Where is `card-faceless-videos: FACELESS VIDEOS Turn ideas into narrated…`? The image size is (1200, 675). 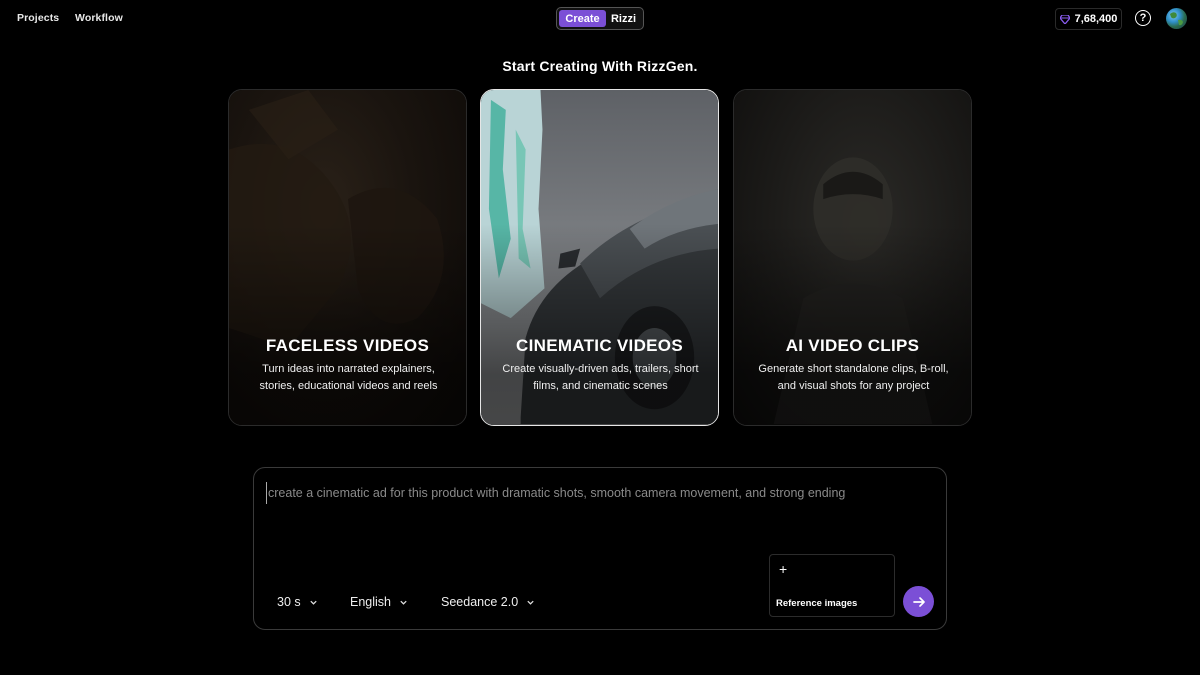
card-faceless-videos: FACELESS VIDEOS Turn ideas into narrated… is located at coordinates (347, 257).